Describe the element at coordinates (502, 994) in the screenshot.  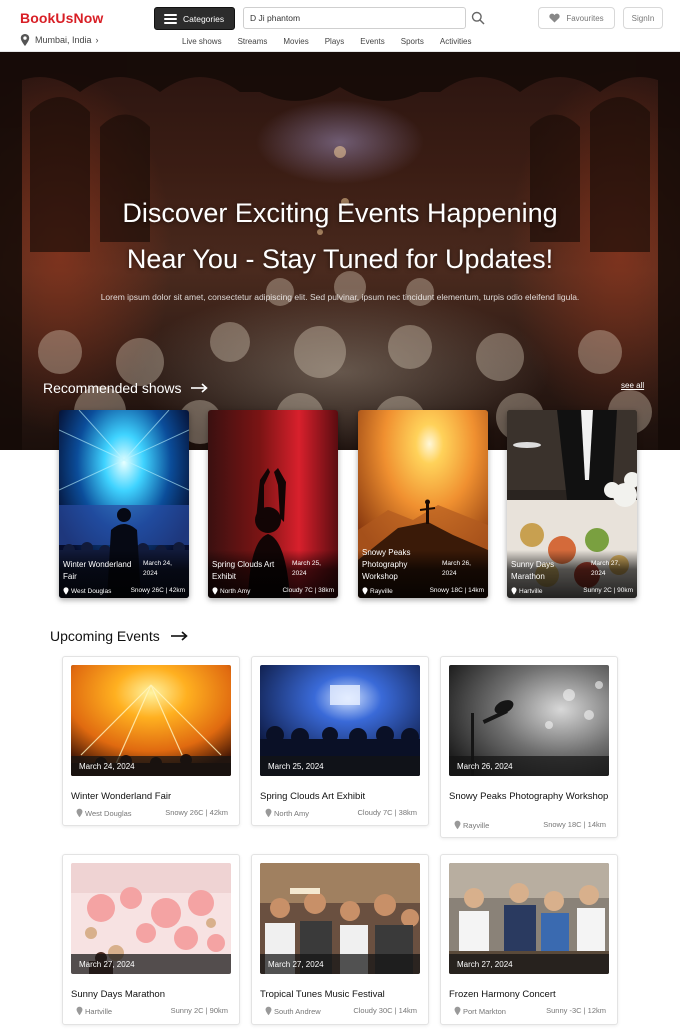
I see `event-title: Frozen Harmony Concert` at that location.